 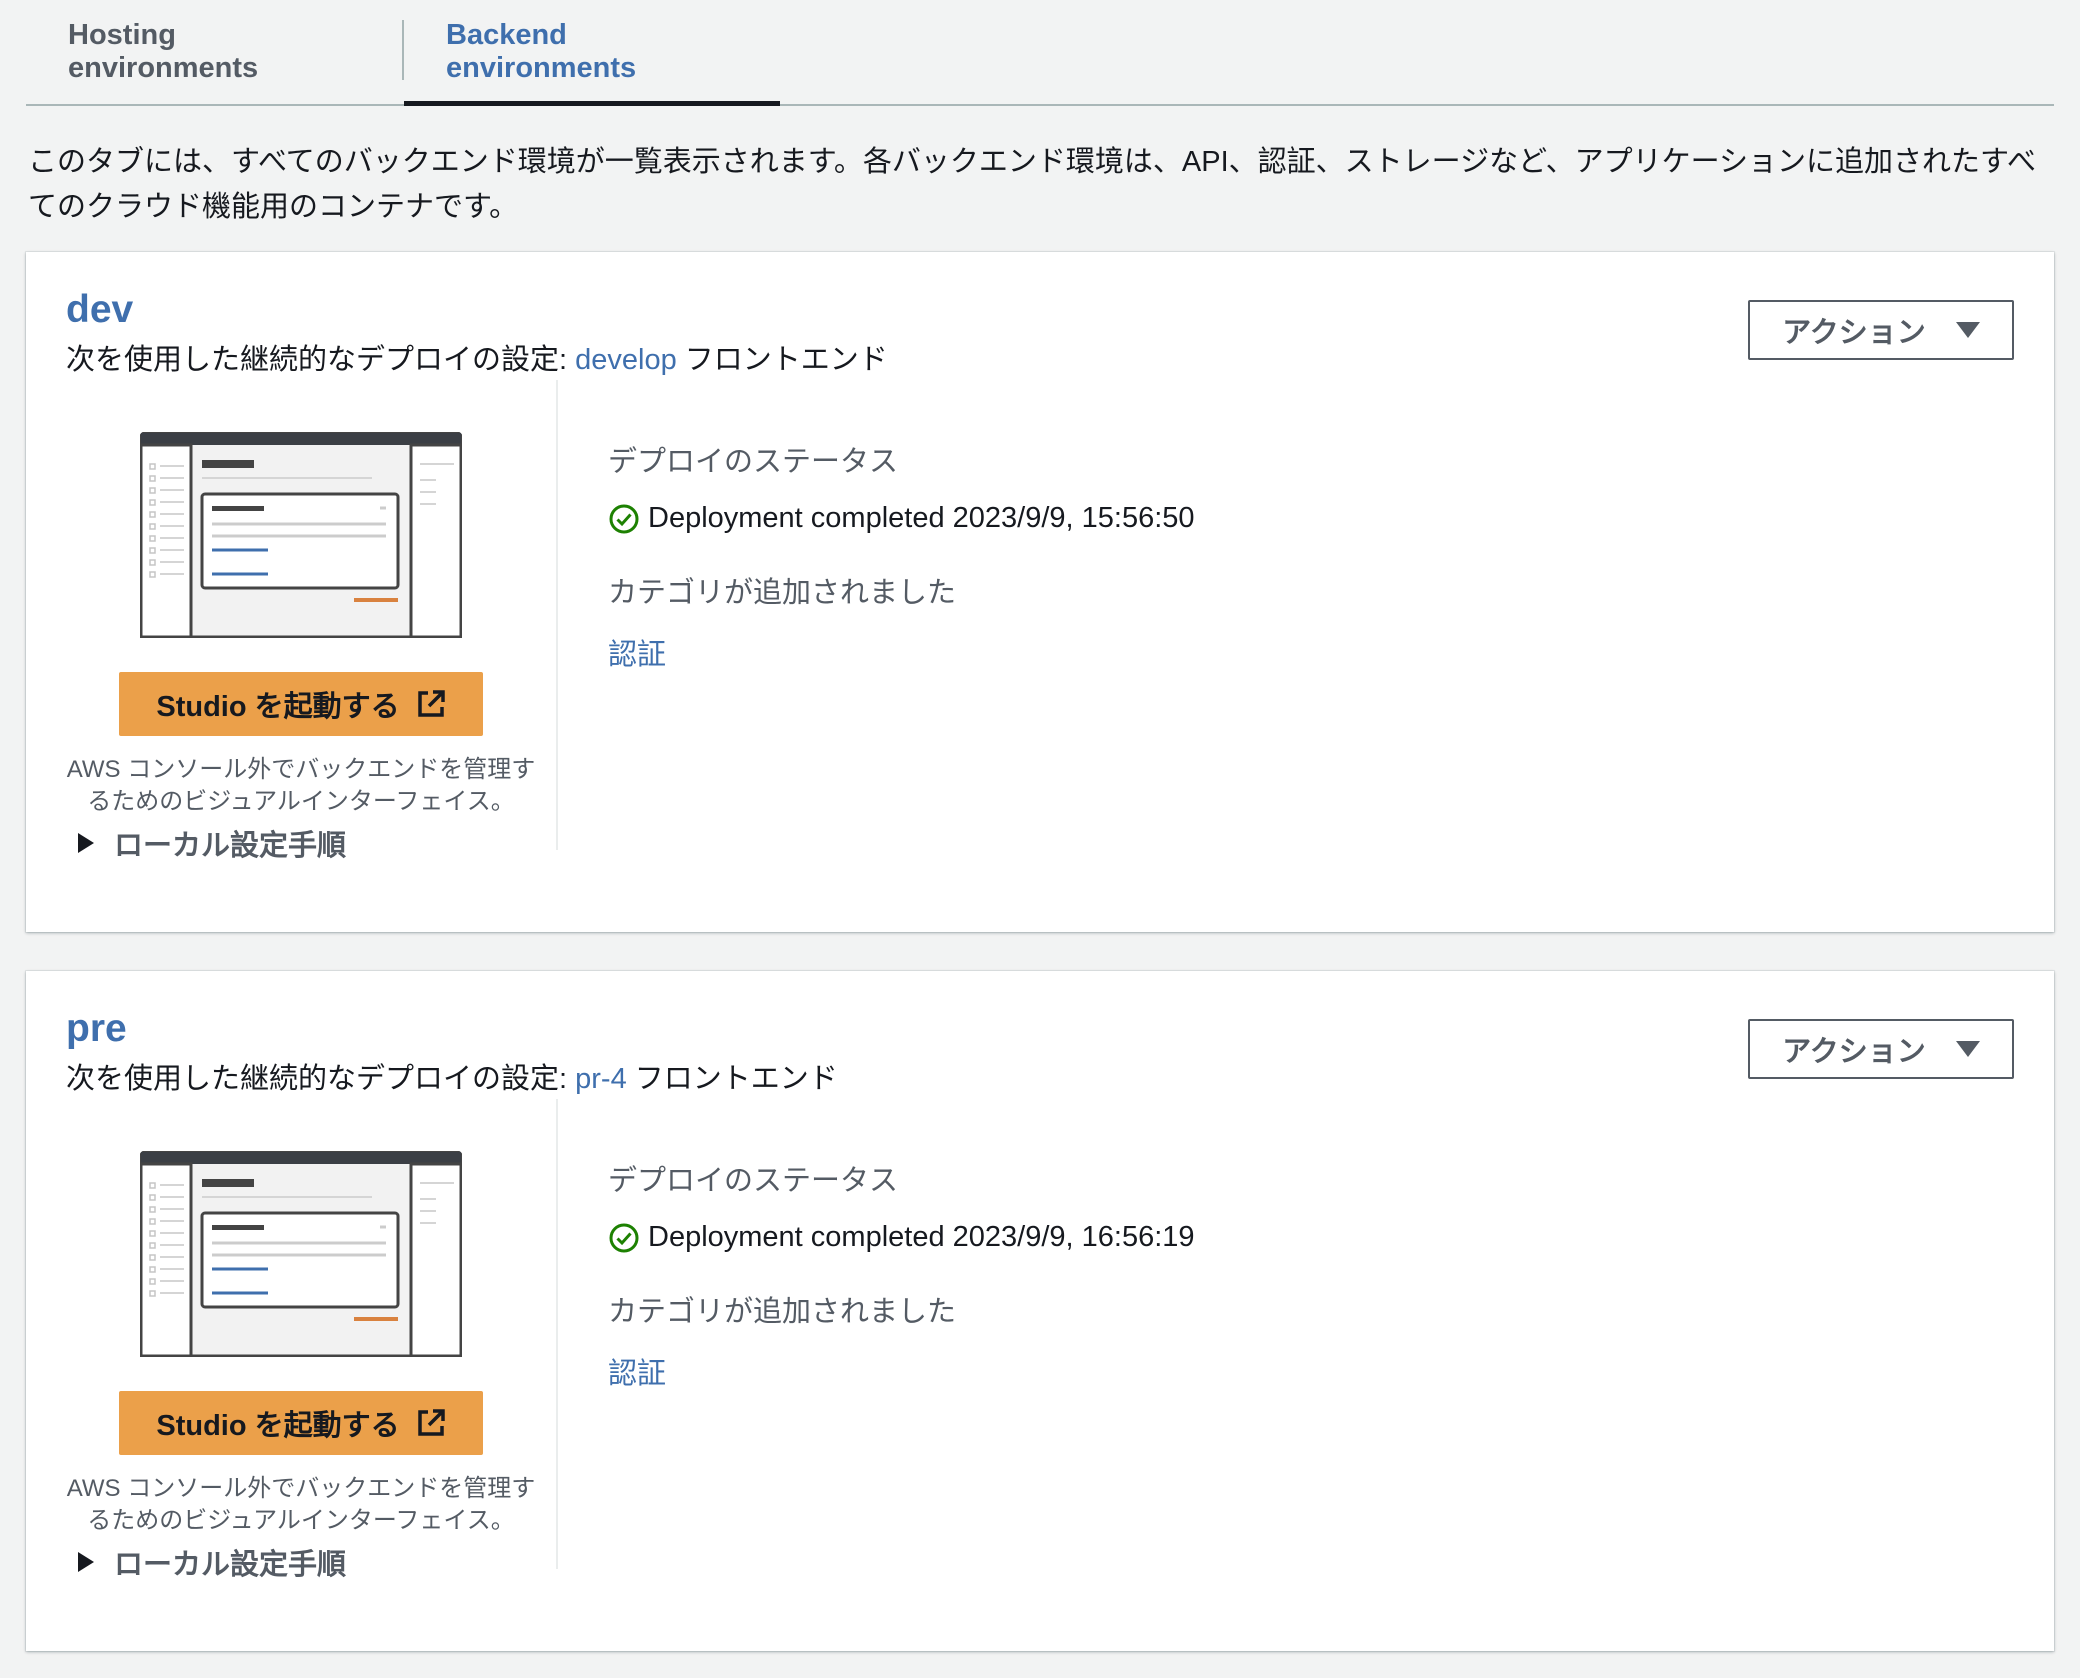 I want to click on environment-name: pre, so click(x=96, y=1029).